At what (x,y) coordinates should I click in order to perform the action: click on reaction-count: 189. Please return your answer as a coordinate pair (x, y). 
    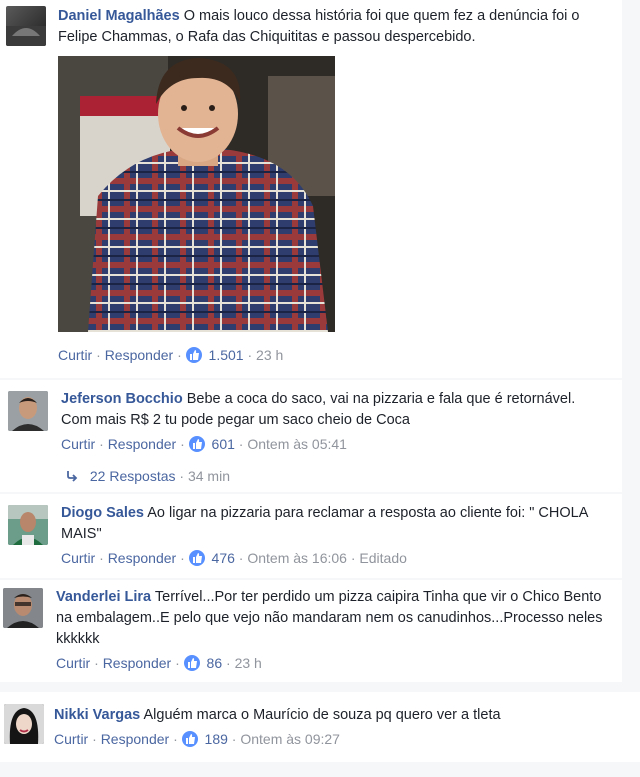
    Looking at the image, I should click on (216, 739).